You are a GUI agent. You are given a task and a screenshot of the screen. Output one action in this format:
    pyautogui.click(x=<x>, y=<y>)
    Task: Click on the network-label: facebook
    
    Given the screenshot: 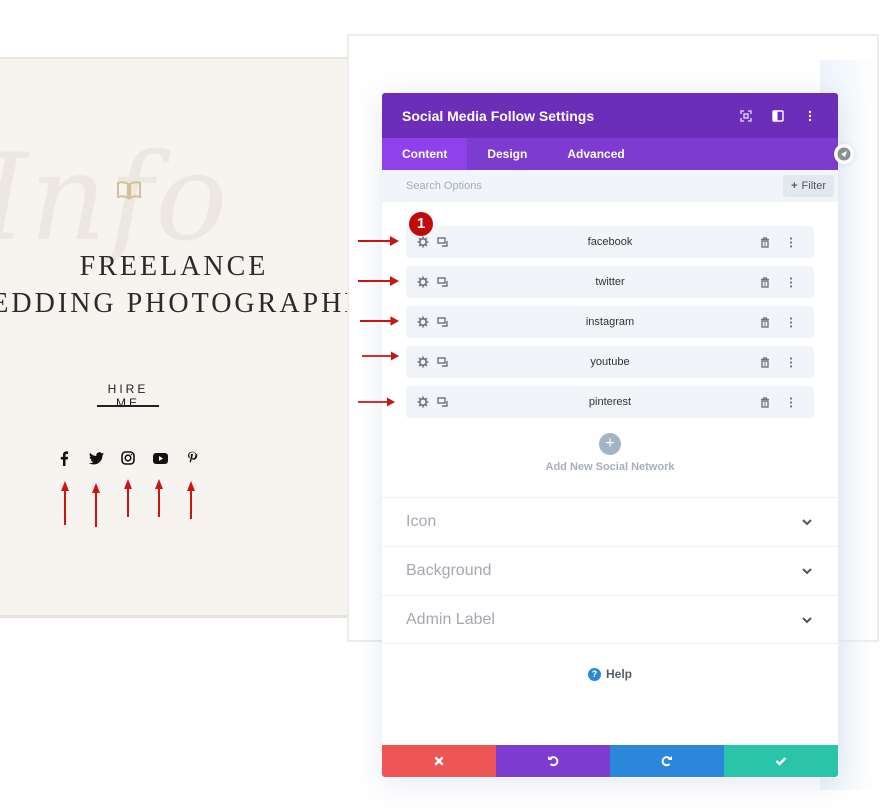 What is the action you would take?
    pyautogui.click(x=610, y=242)
    